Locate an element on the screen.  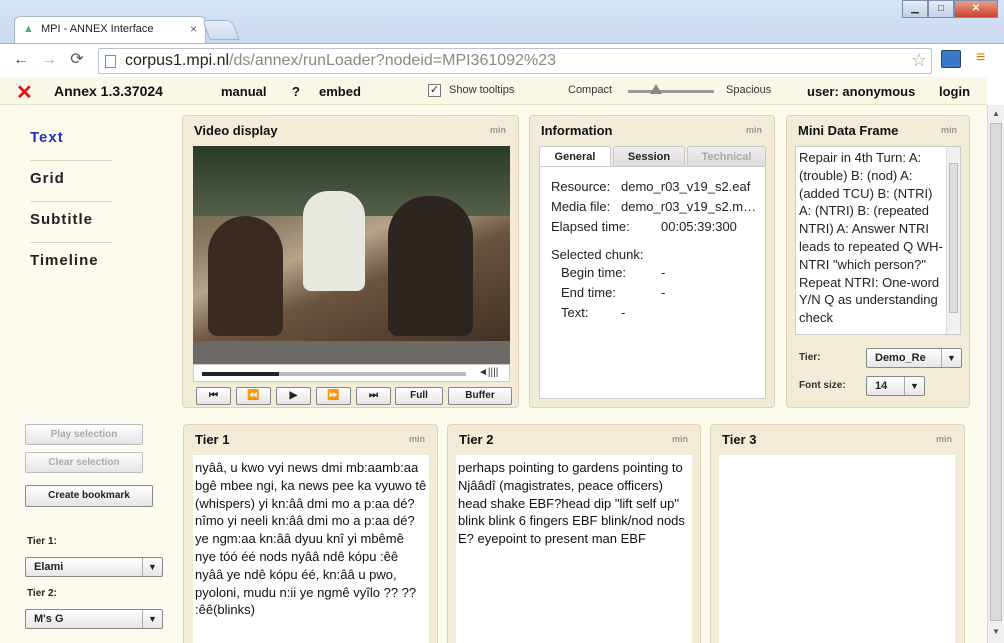
tab-technical: Technical is located at coordinates (726, 156).